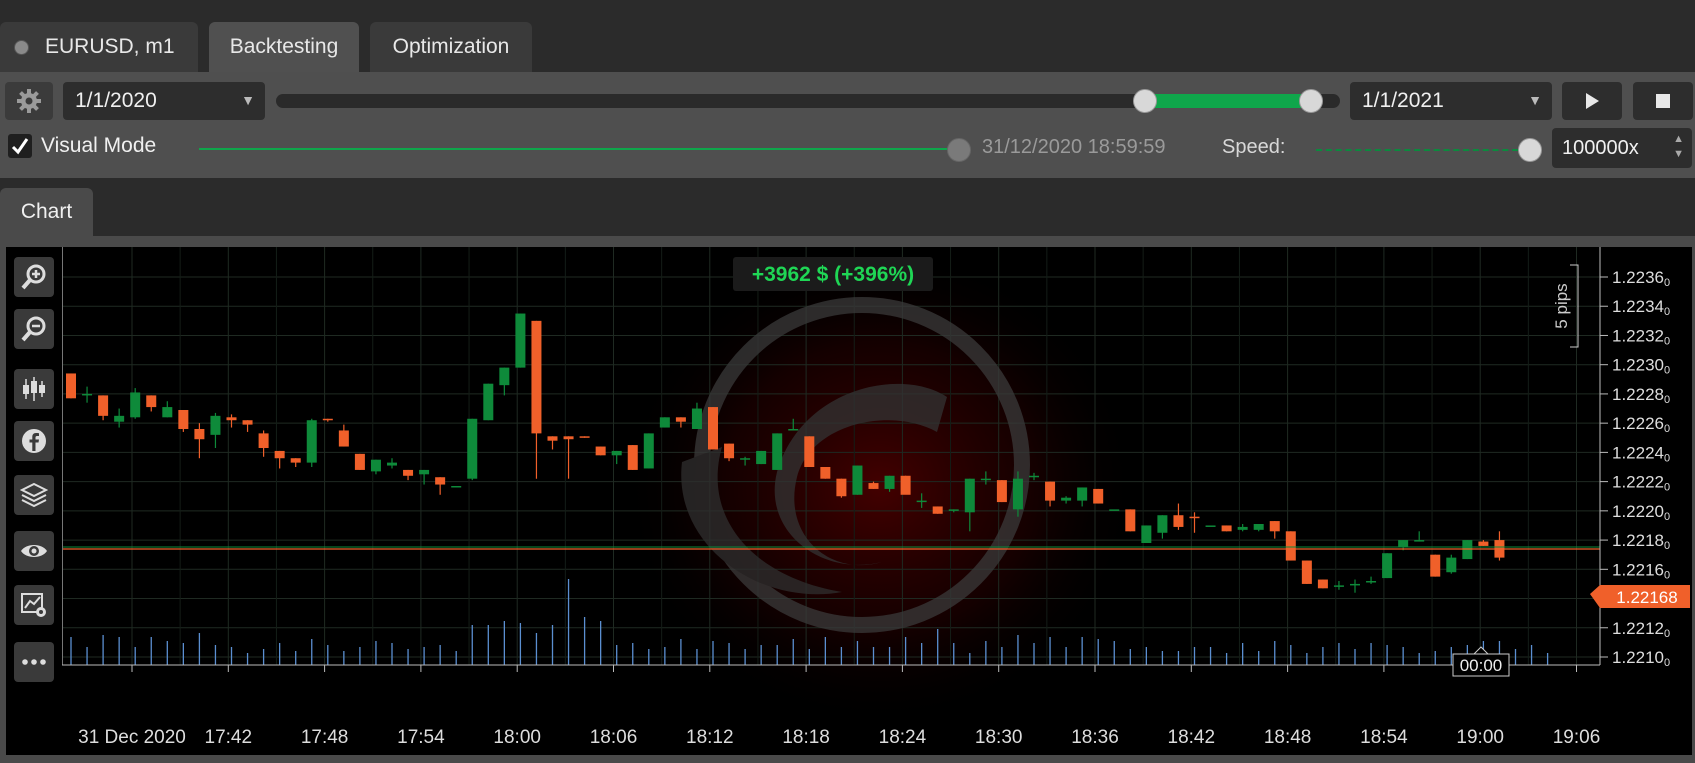 The height and width of the screenshot is (763, 1695). Describe the element at coordinates (1592, 101) in the screenshot. I see `play-button` at that location.